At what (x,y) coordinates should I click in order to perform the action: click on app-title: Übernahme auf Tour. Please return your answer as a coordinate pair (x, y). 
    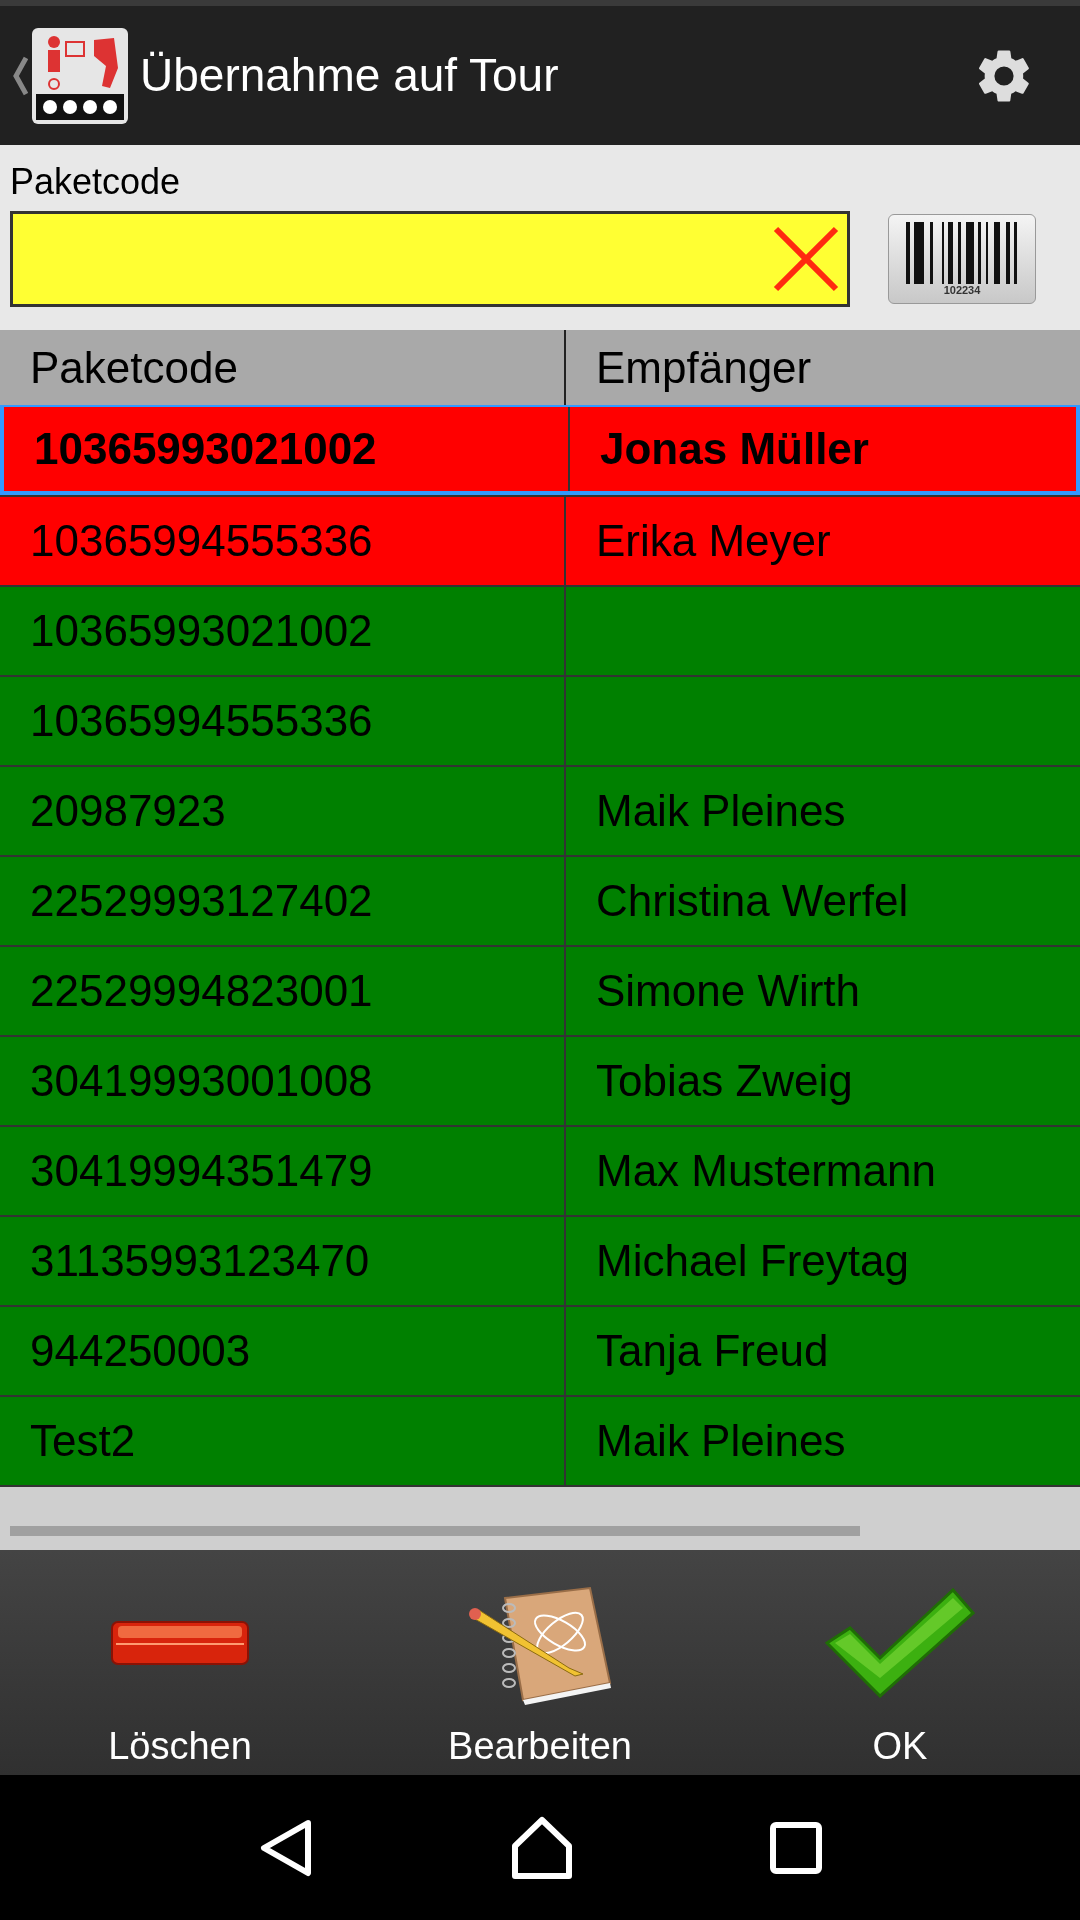
    Looking at the image, I should click on (350, 75).